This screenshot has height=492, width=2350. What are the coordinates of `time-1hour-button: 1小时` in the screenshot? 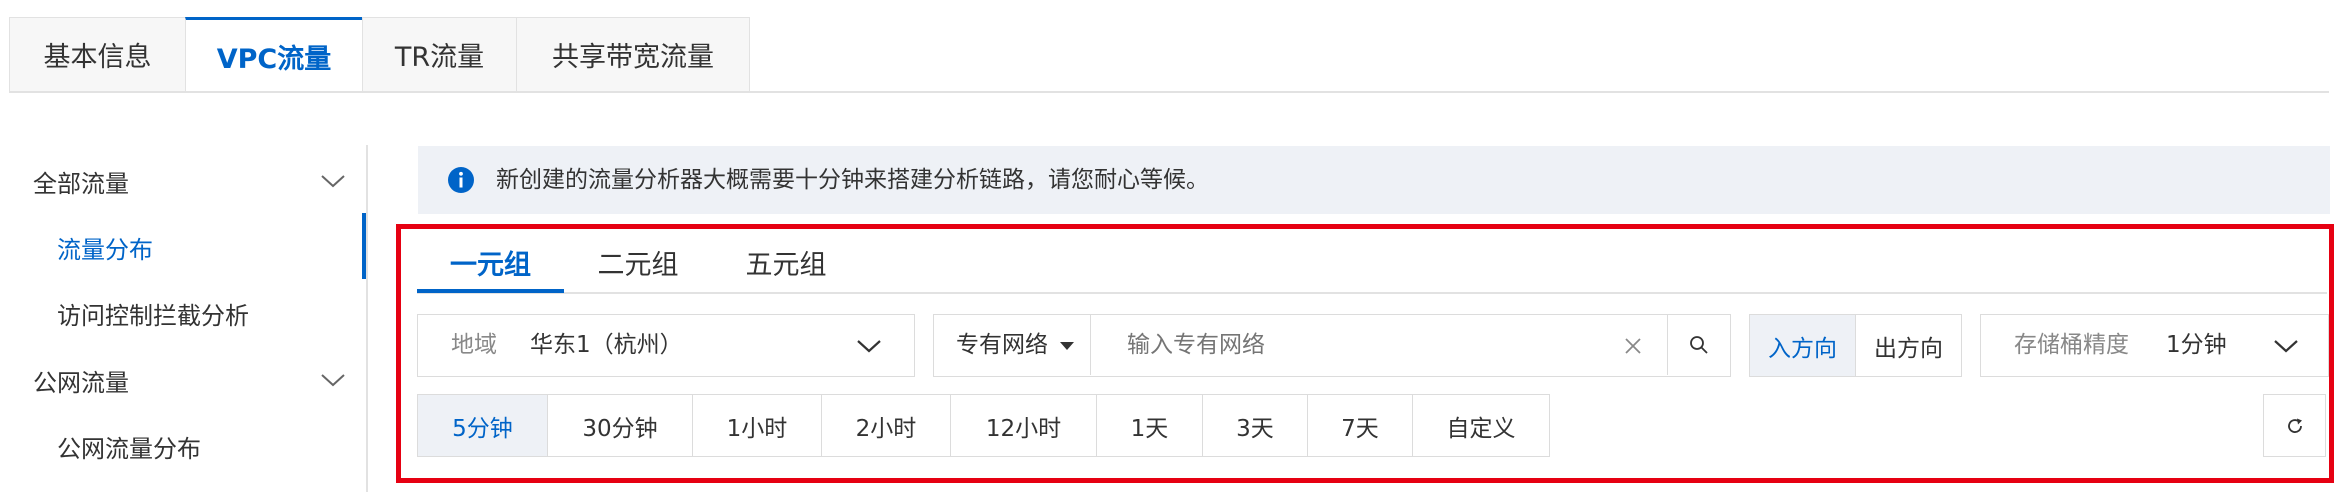 It's located at (756, 425).